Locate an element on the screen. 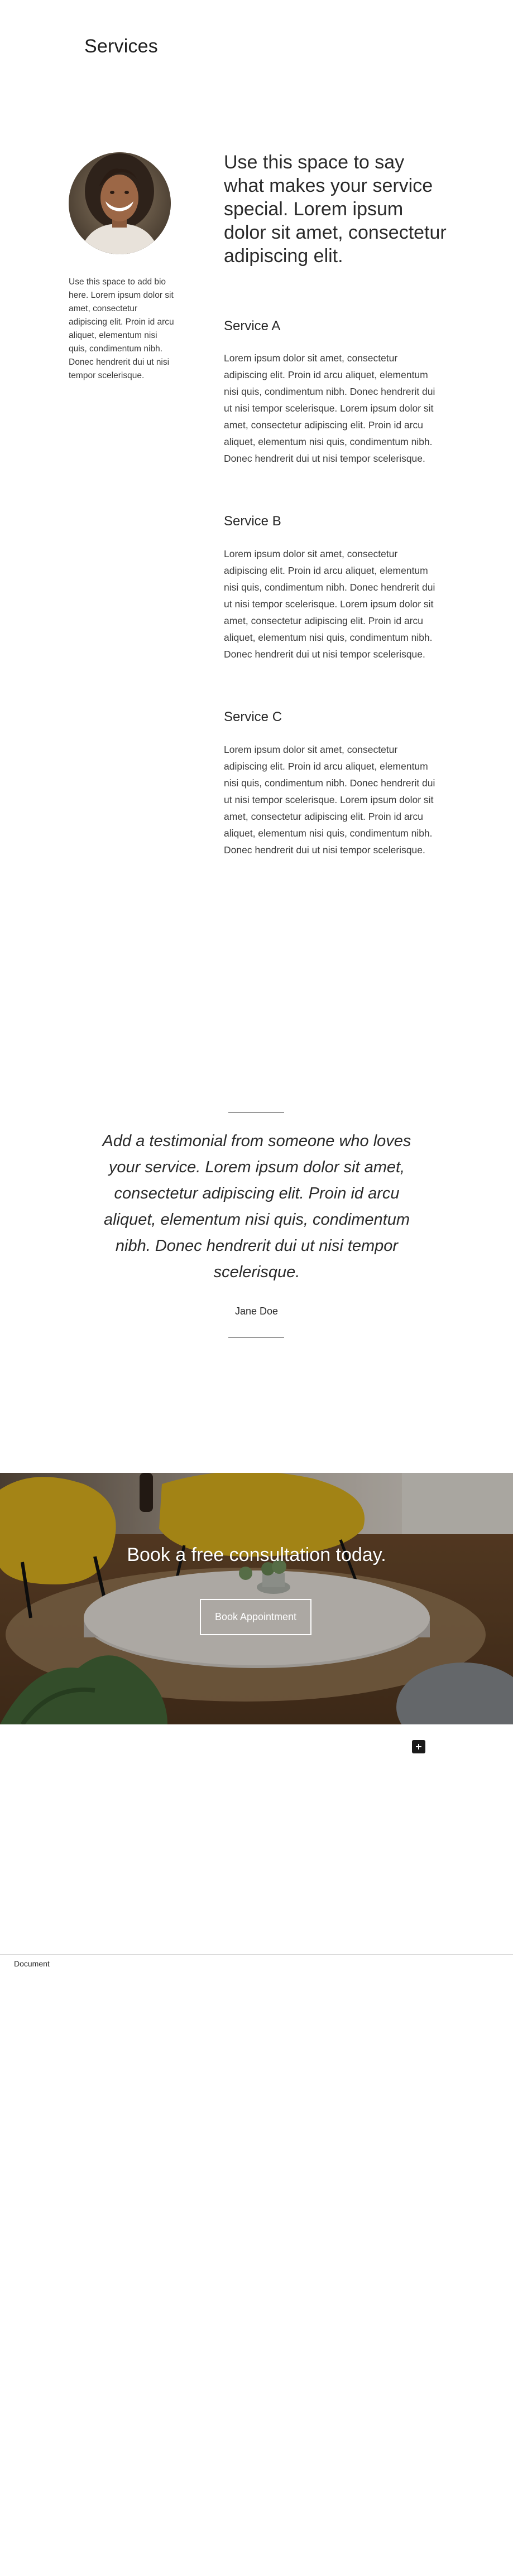 The height and width of the screenshot is (2576, 513). page-title: Services is located at coordinates (121, 46).